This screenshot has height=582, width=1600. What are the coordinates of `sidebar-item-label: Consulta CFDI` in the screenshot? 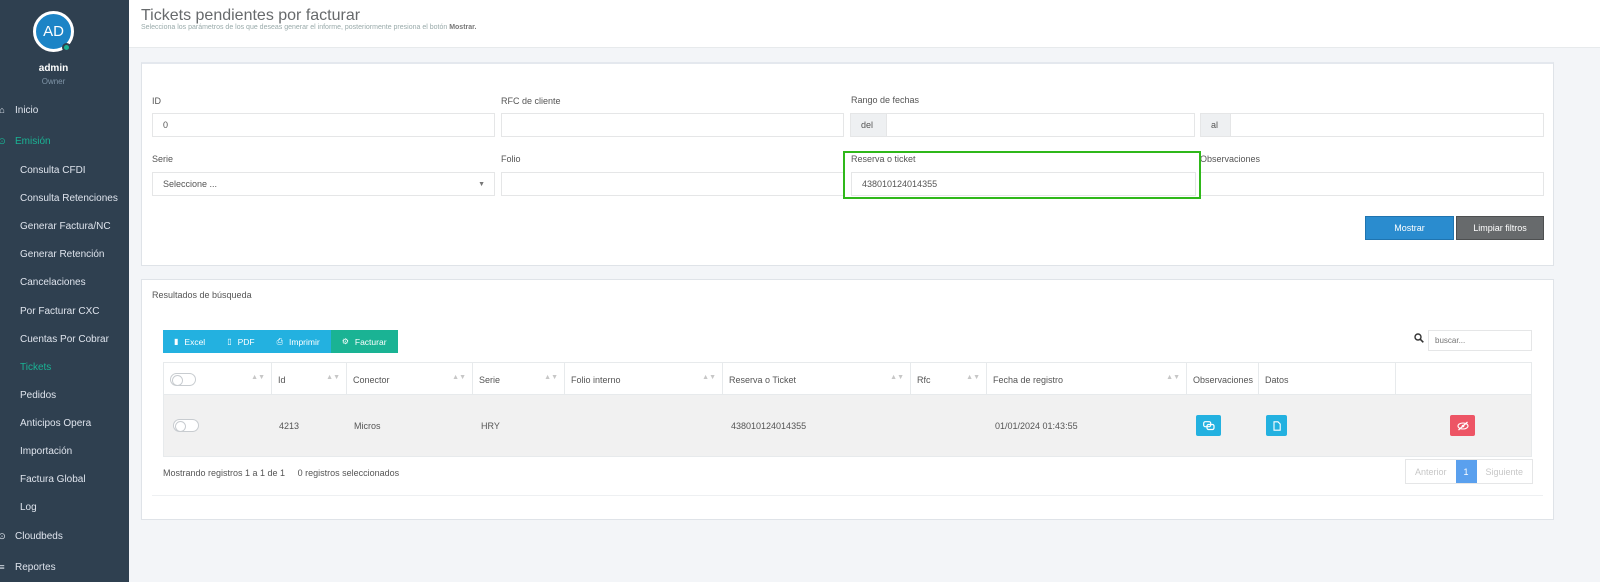 It's located at (53, 170).